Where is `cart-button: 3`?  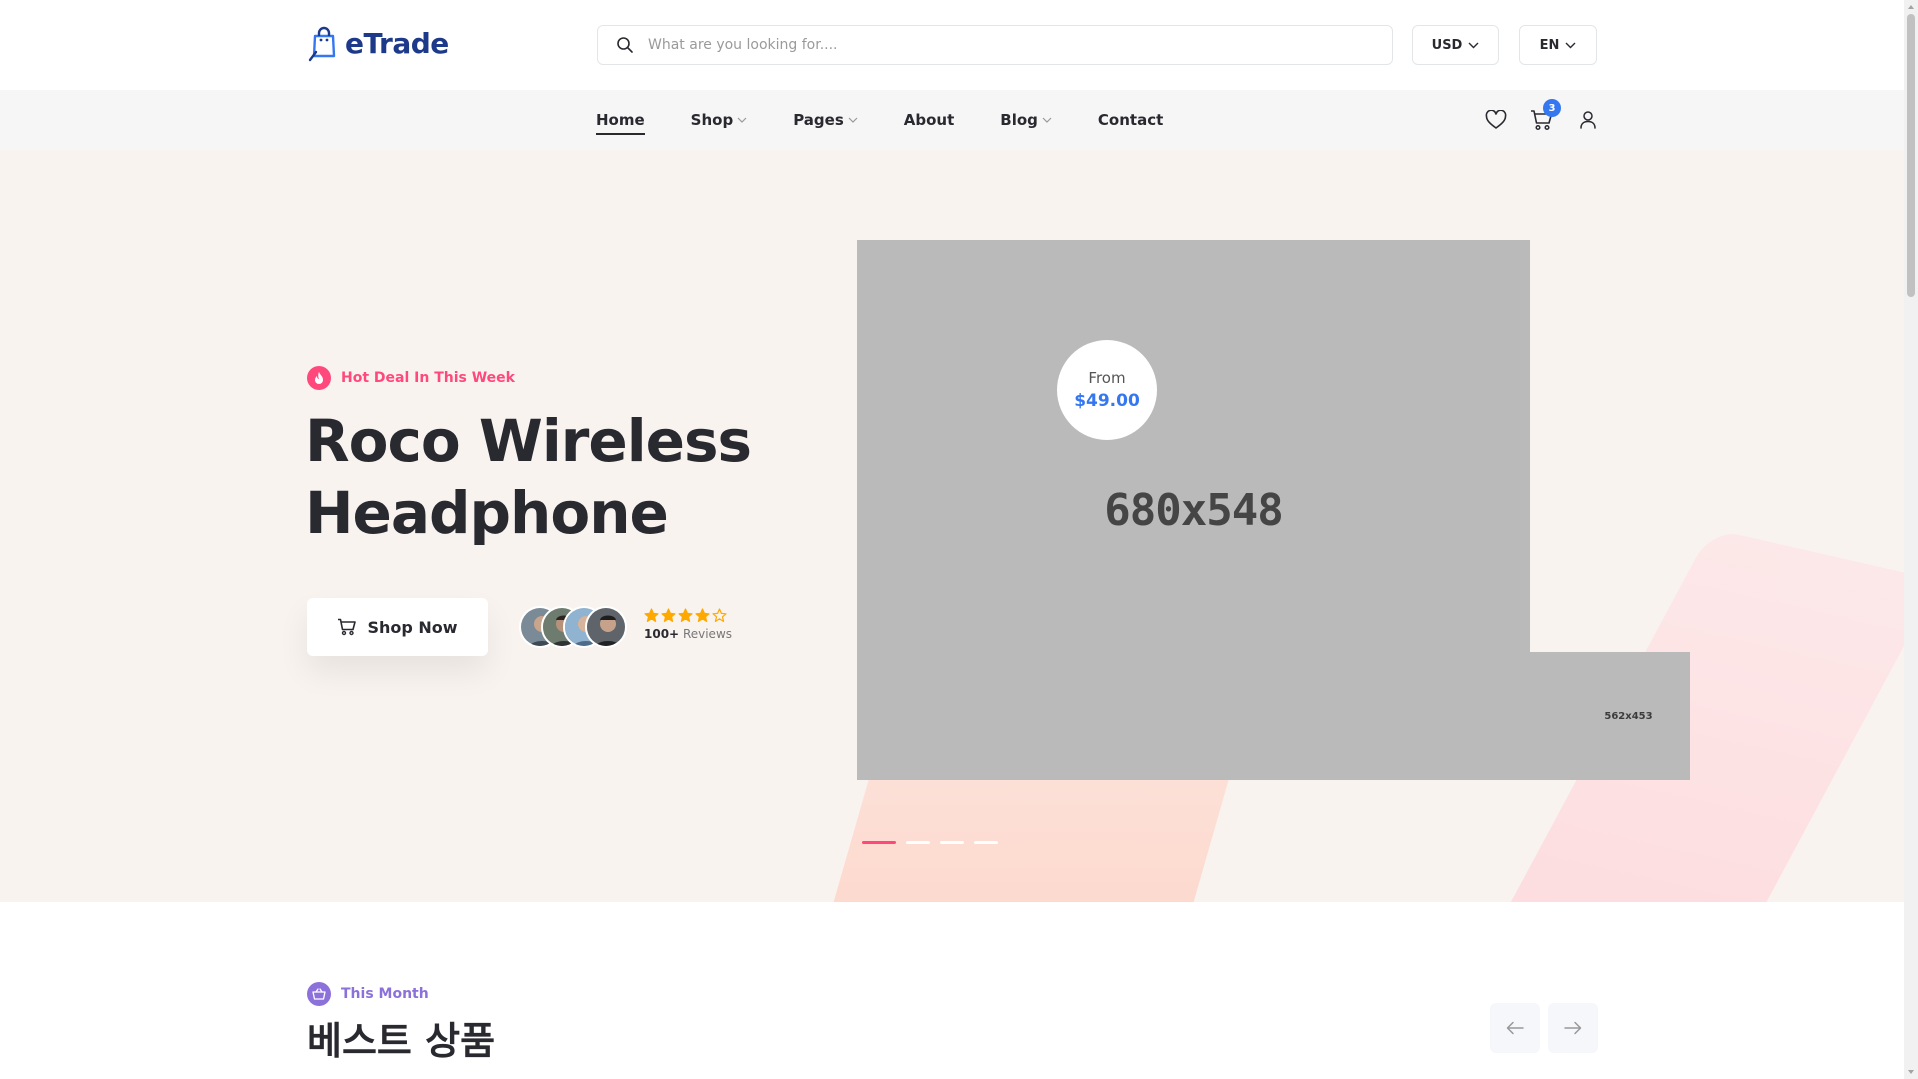
cart-button: 3 is located at coordinates (1545, 116).